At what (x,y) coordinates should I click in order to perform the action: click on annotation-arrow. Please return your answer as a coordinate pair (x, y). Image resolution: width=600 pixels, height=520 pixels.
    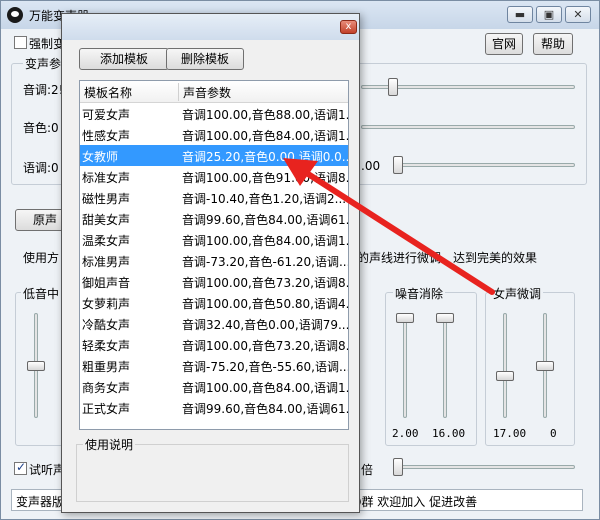
    Looking at the image, I should click on (389, 226).